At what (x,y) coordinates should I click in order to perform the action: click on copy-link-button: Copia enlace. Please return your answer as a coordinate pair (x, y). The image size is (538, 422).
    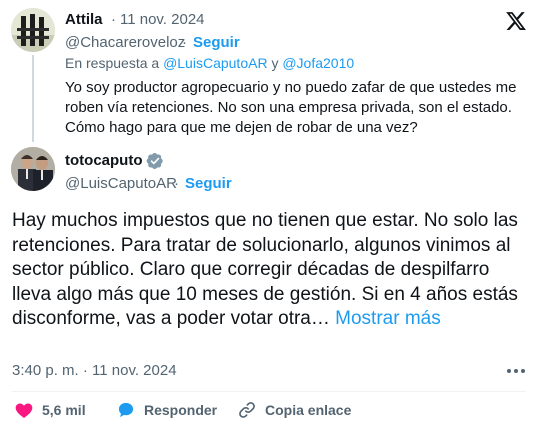
    Looking at the image, I should click on (294, 410).